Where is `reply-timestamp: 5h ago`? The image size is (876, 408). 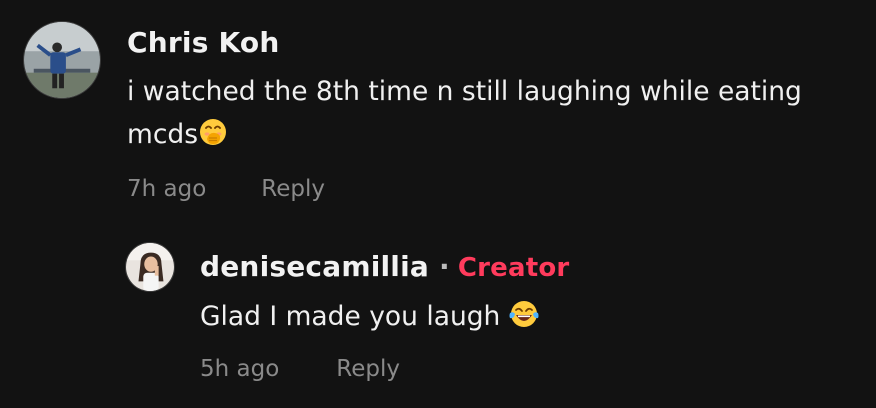 reply-timestamp: 5h ago is located at coordinates (240, 369).